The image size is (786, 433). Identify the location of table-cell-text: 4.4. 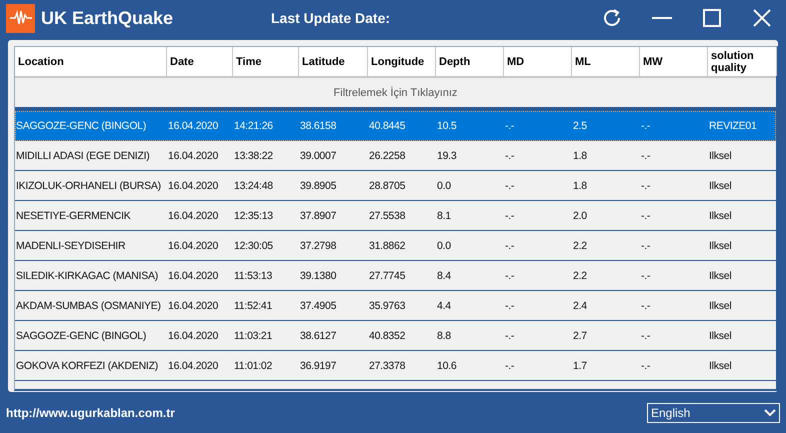
(444, 306).